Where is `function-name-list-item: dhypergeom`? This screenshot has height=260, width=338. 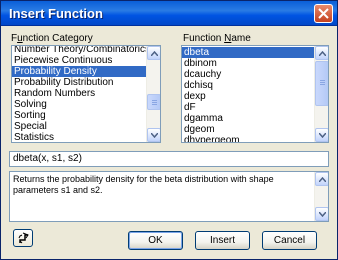
function-name-list-item: dhypergeom is located at coordinates (248, 138).